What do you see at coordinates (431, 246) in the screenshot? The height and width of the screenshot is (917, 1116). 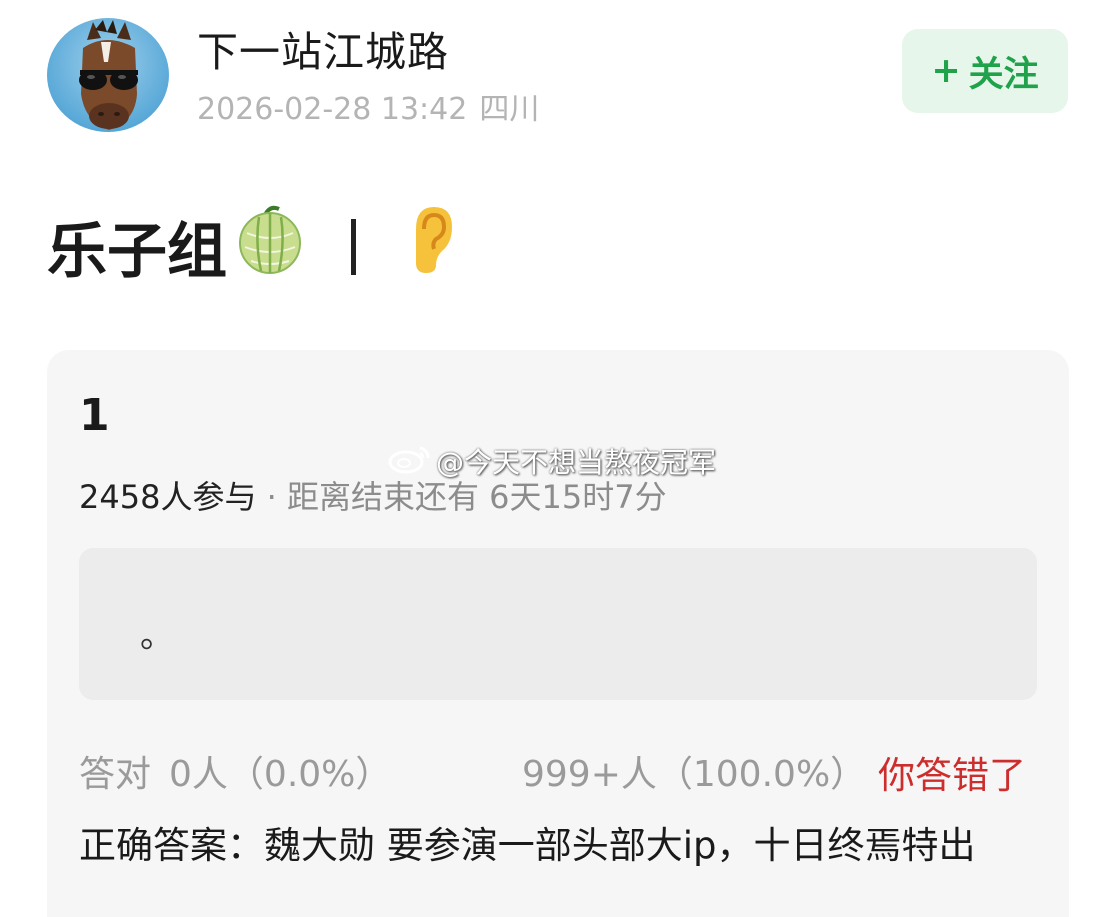 I see `ear-icon` at bounding box center [431, 246].